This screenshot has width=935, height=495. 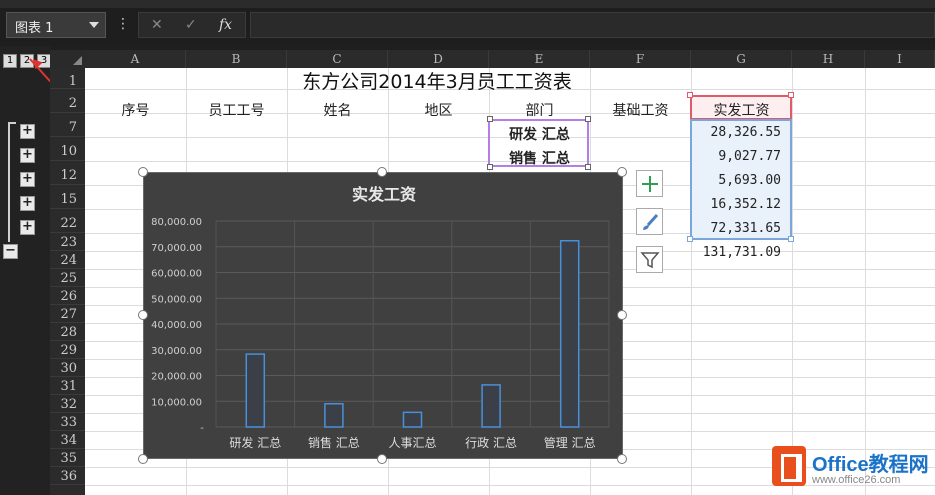 I want to click on column-header-c: C, so click(x=337, y=59).